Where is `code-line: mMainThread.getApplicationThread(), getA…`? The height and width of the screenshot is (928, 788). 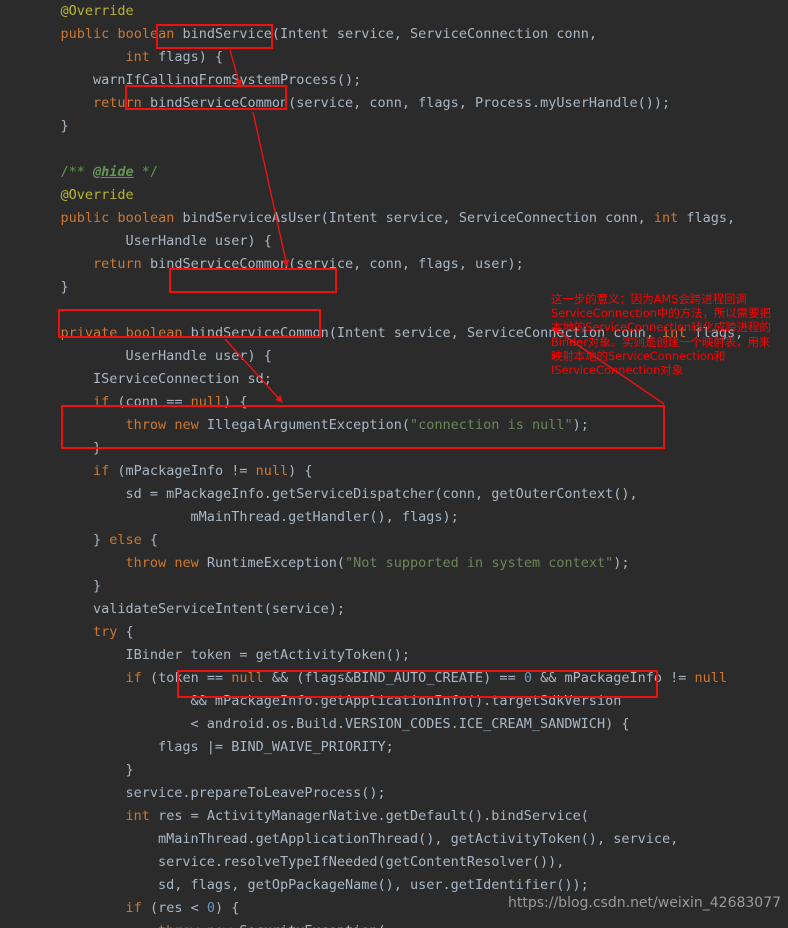
code-line: mMainThread.getApplicationThread(), getA… is located at coordinates (353, 839).